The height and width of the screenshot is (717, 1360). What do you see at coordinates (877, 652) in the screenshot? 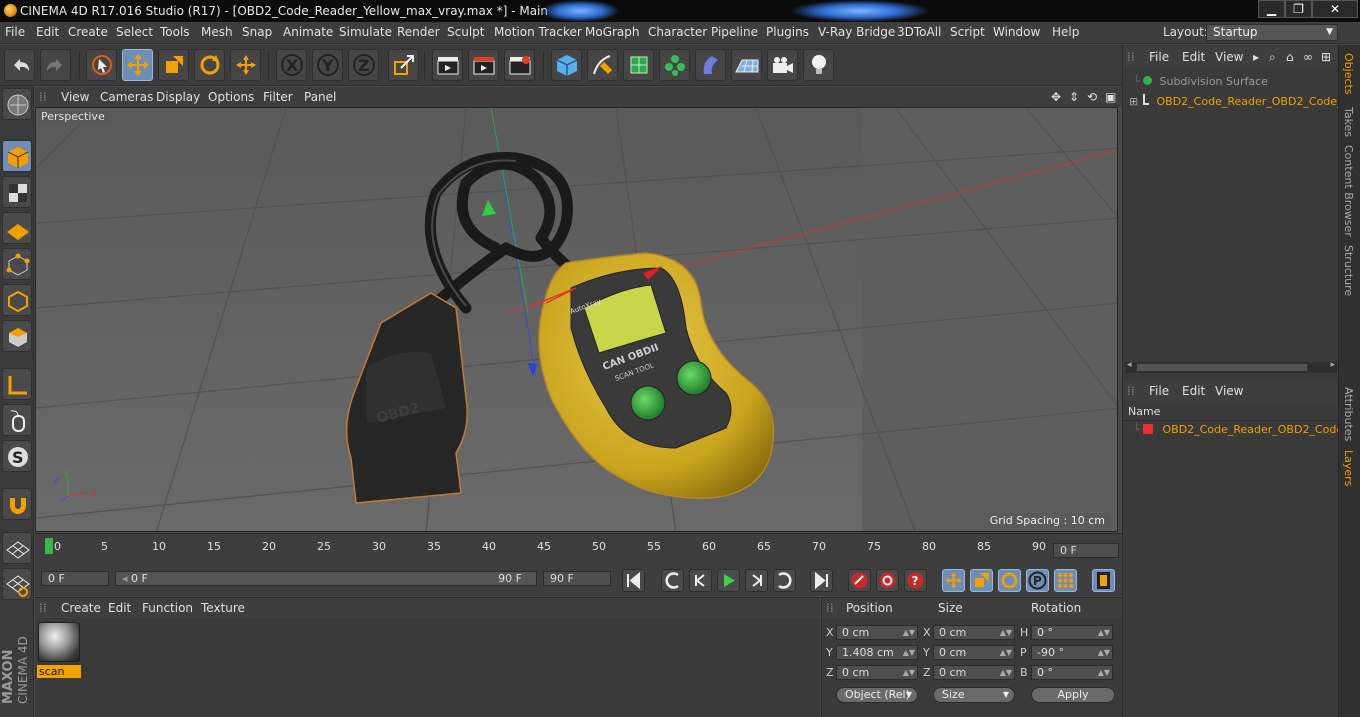
I see `position-y-field: 1.408 cm ▲▼` at bounding box center [877, 652].